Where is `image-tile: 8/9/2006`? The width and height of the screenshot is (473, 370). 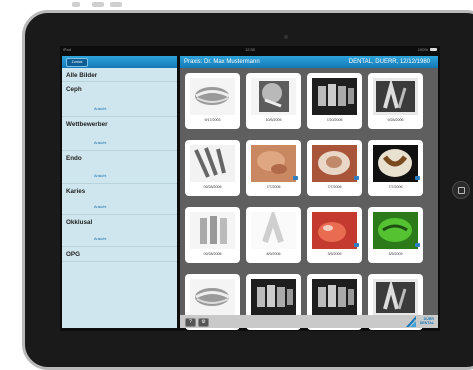 image-tile: 8/9/2006 is located at coordinates (273, 235).